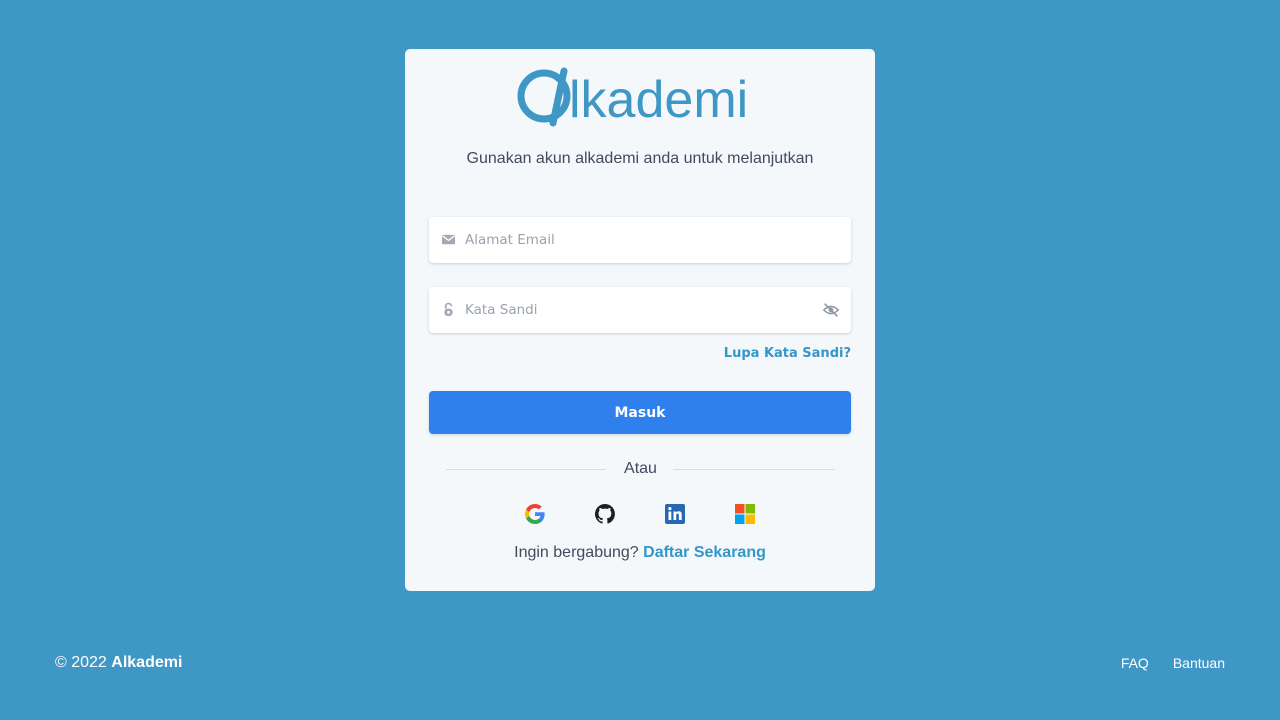 This screenshot has height=720, width=1280. What do you see at coordinates (147, 662) in the screenshot?
I see `footer-brand: Alkademi` at bounding box center [147, 662].